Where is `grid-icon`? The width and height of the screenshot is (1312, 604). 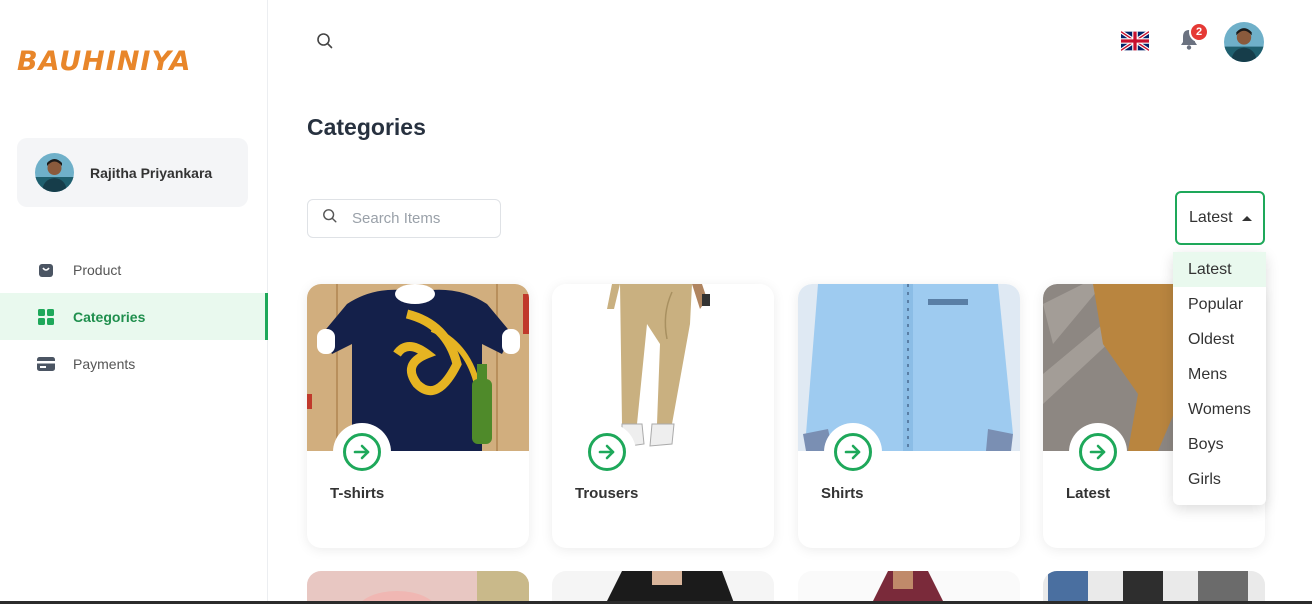
grid-icon is located at coordinates (46, 317).